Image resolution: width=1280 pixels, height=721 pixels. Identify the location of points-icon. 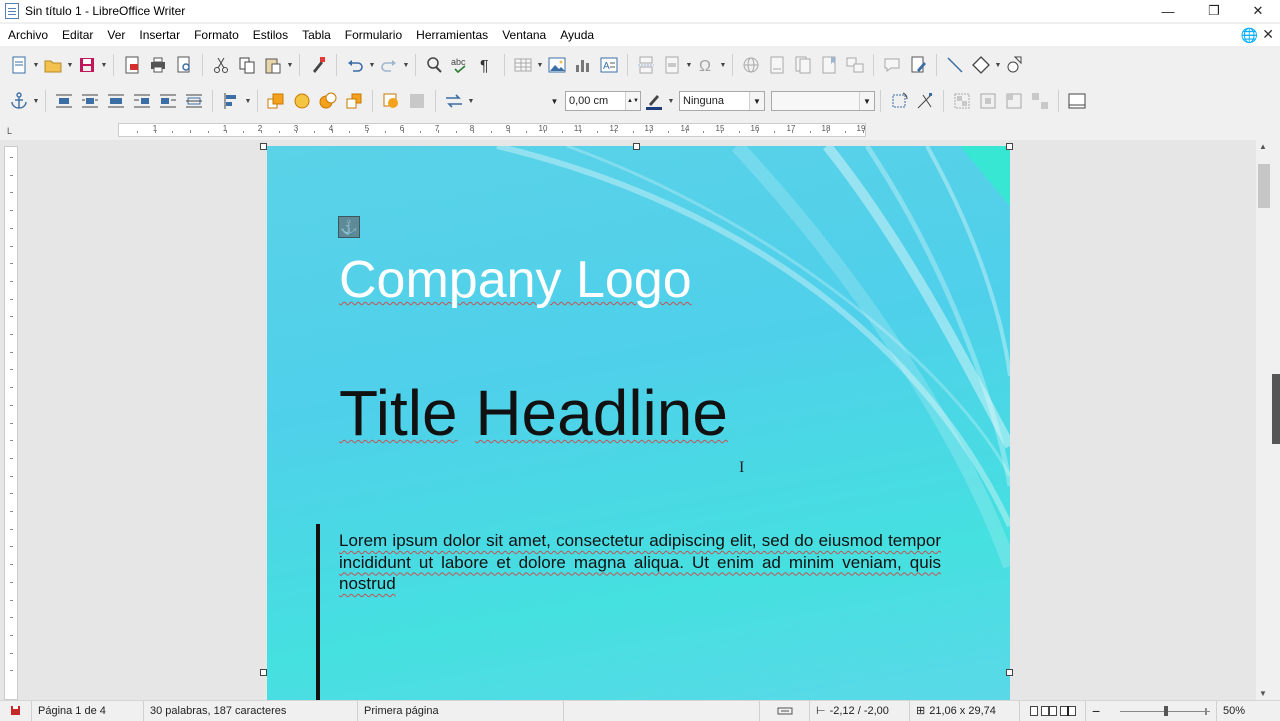
(925, 101).